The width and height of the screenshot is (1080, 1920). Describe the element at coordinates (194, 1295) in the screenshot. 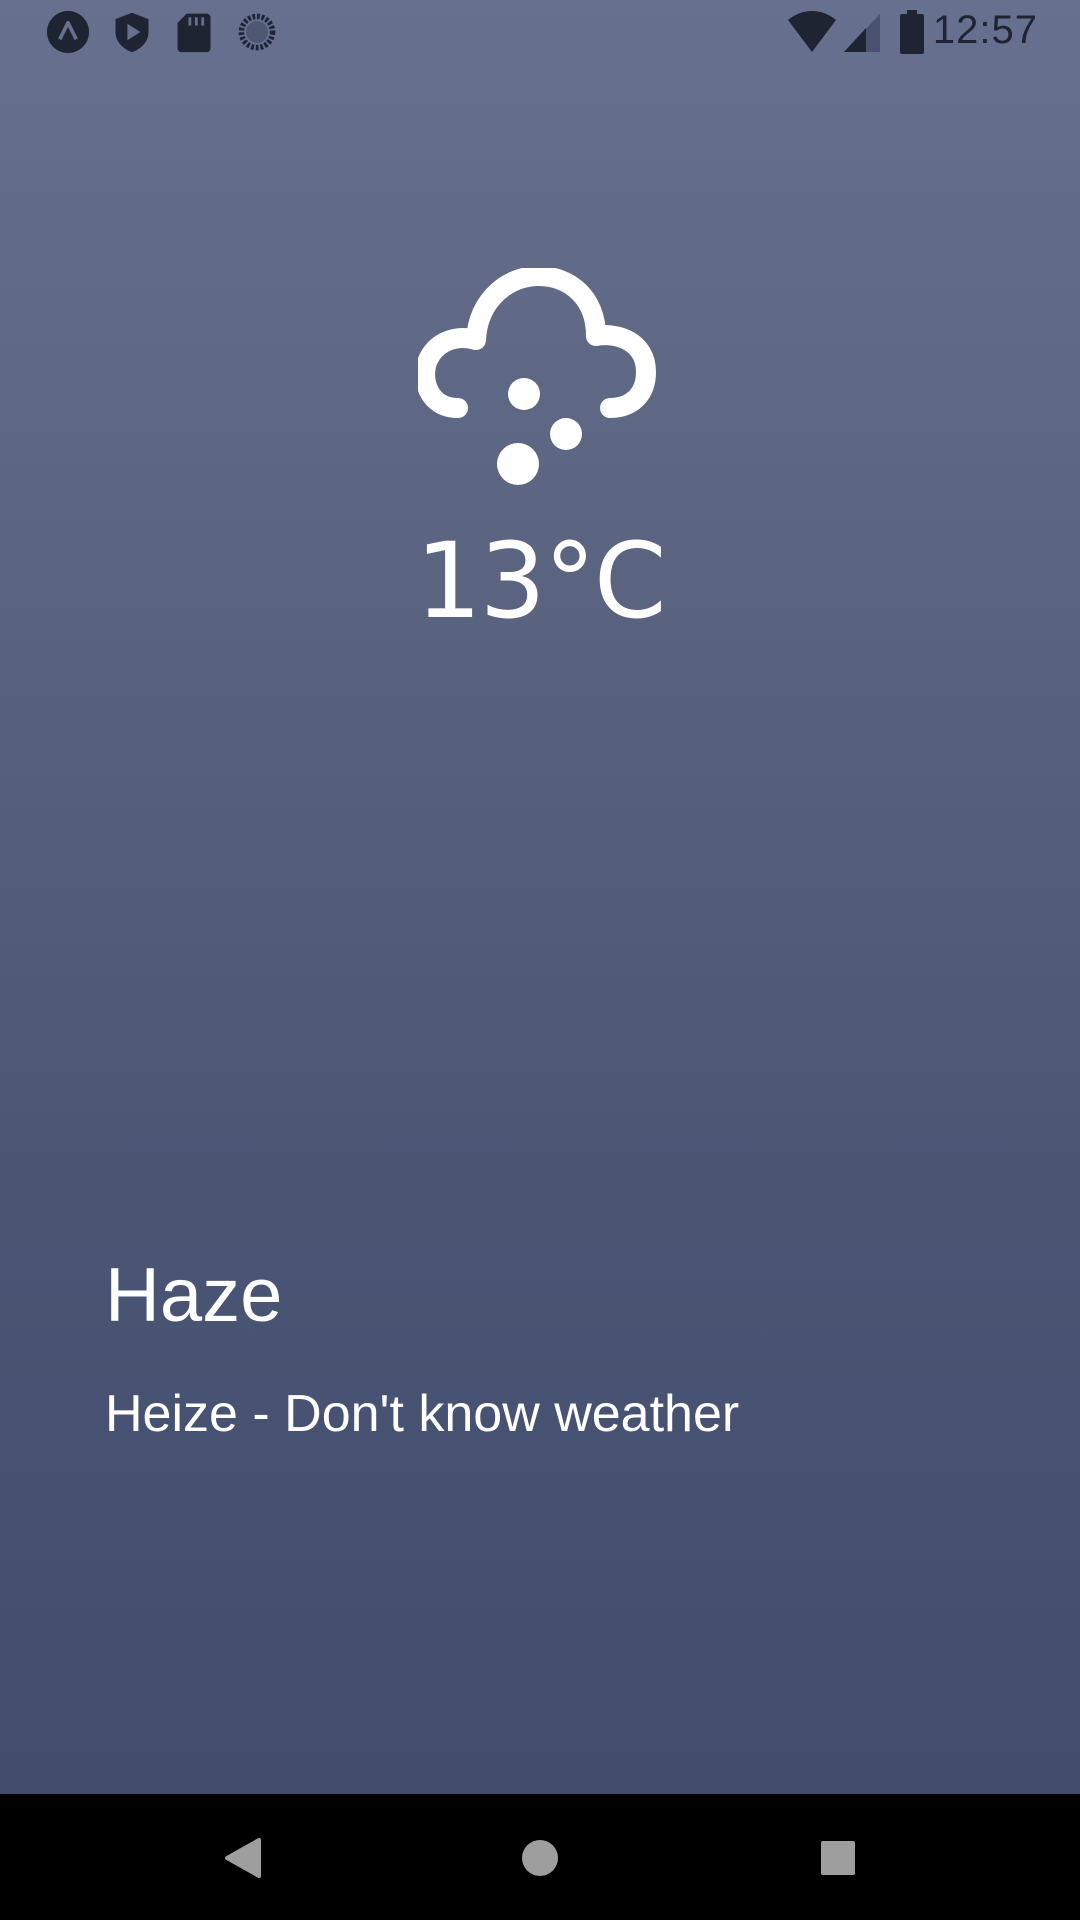

I see `weather-condition: Haze` at that location.